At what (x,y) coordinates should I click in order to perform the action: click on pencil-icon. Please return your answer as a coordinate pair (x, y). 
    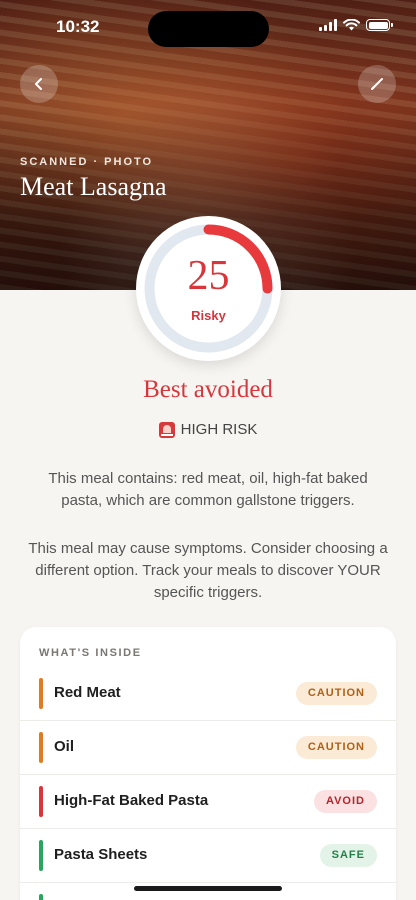
    Looking at the image, I should click on (377, 84).